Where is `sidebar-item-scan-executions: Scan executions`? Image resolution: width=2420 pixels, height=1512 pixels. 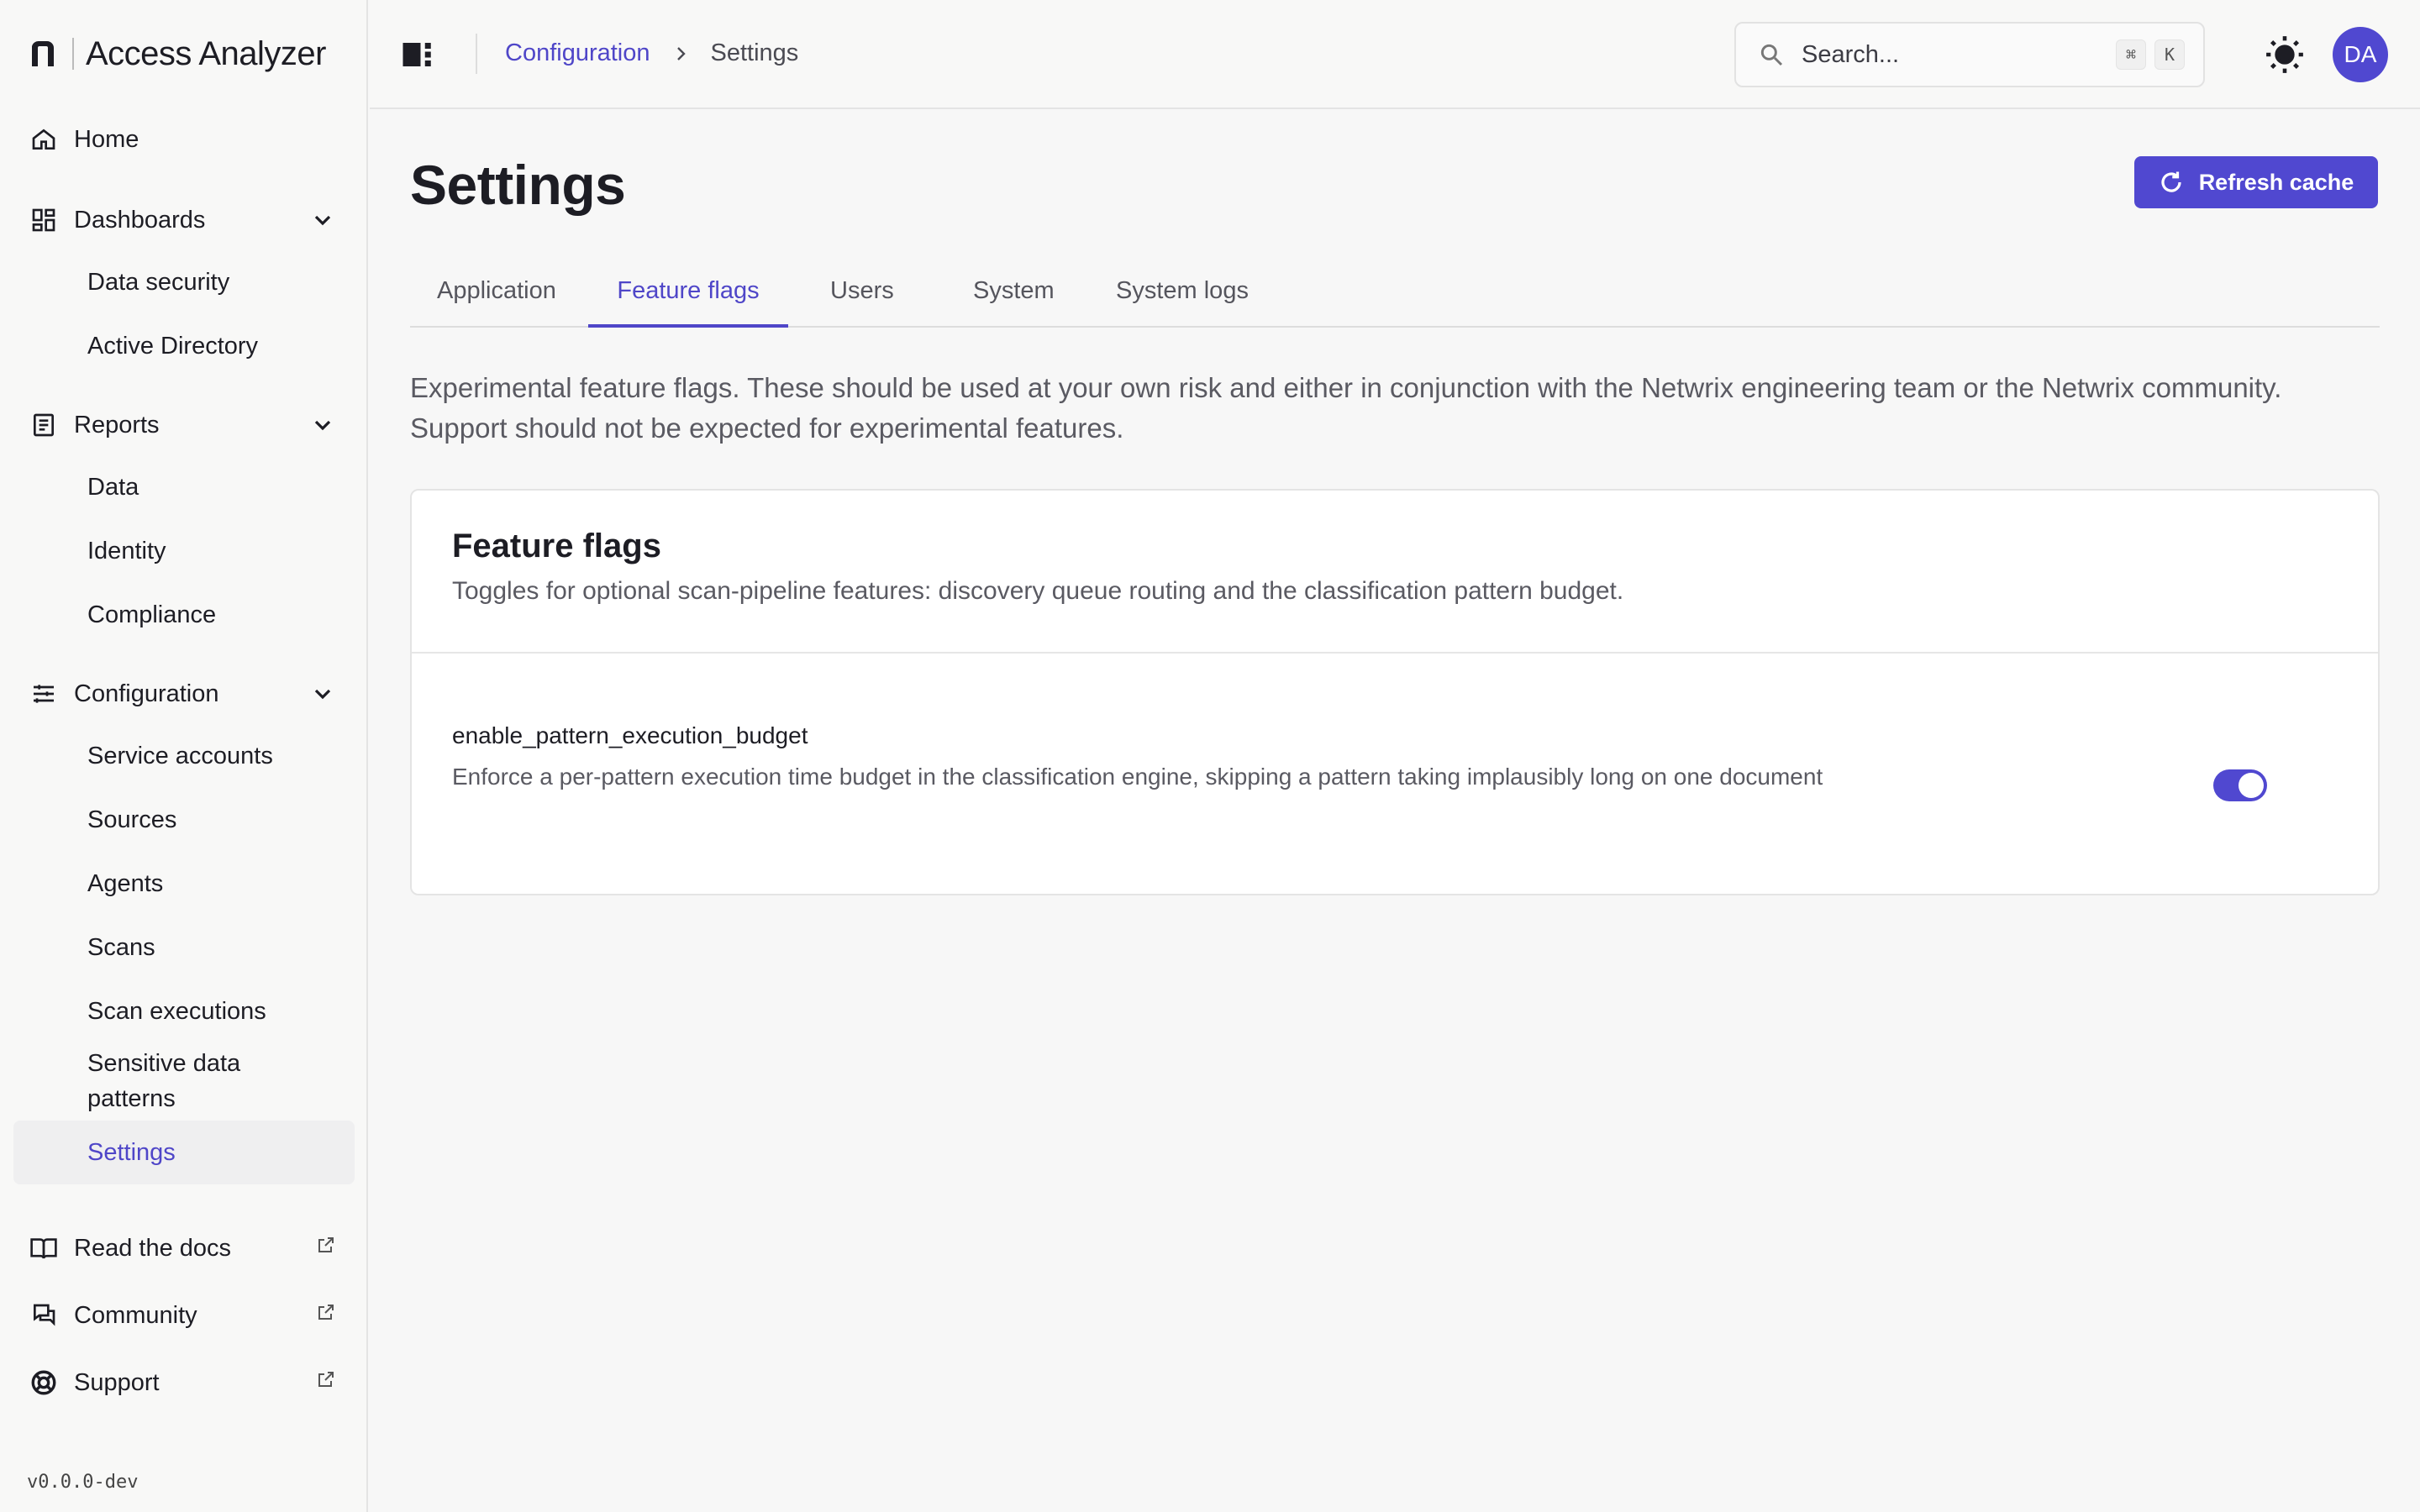
sidebar-item-scan-executions: Scan executions is located at coordinates (184, 1011).